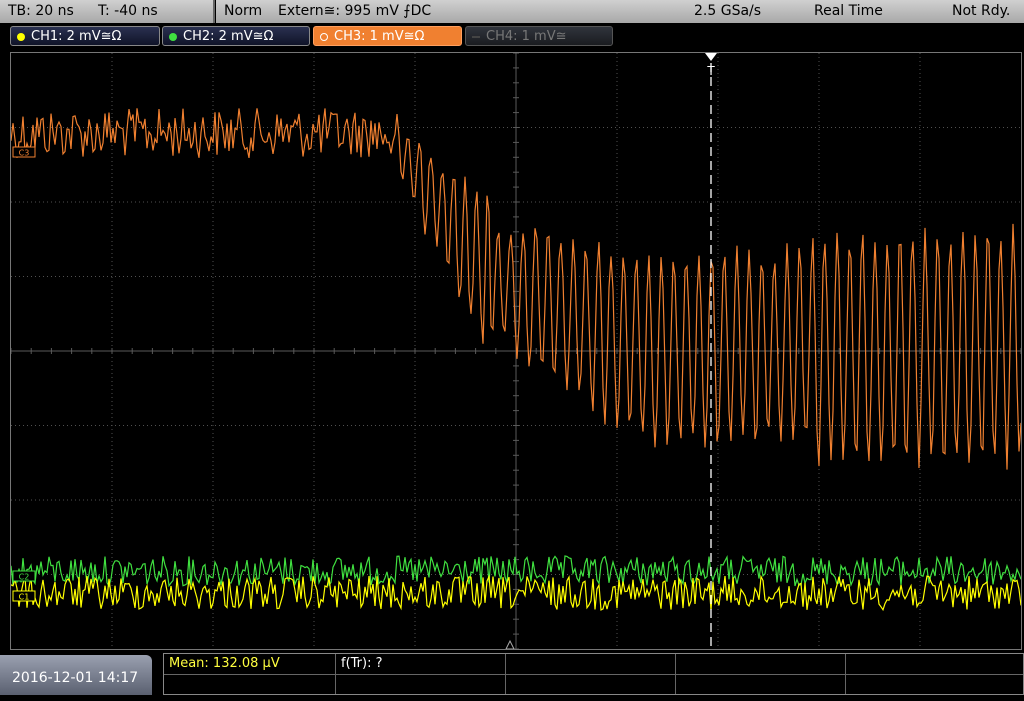 This screenshot has width=1024, height=701. I want to click on channel-1-marker-label: C1, so click(24, 597).